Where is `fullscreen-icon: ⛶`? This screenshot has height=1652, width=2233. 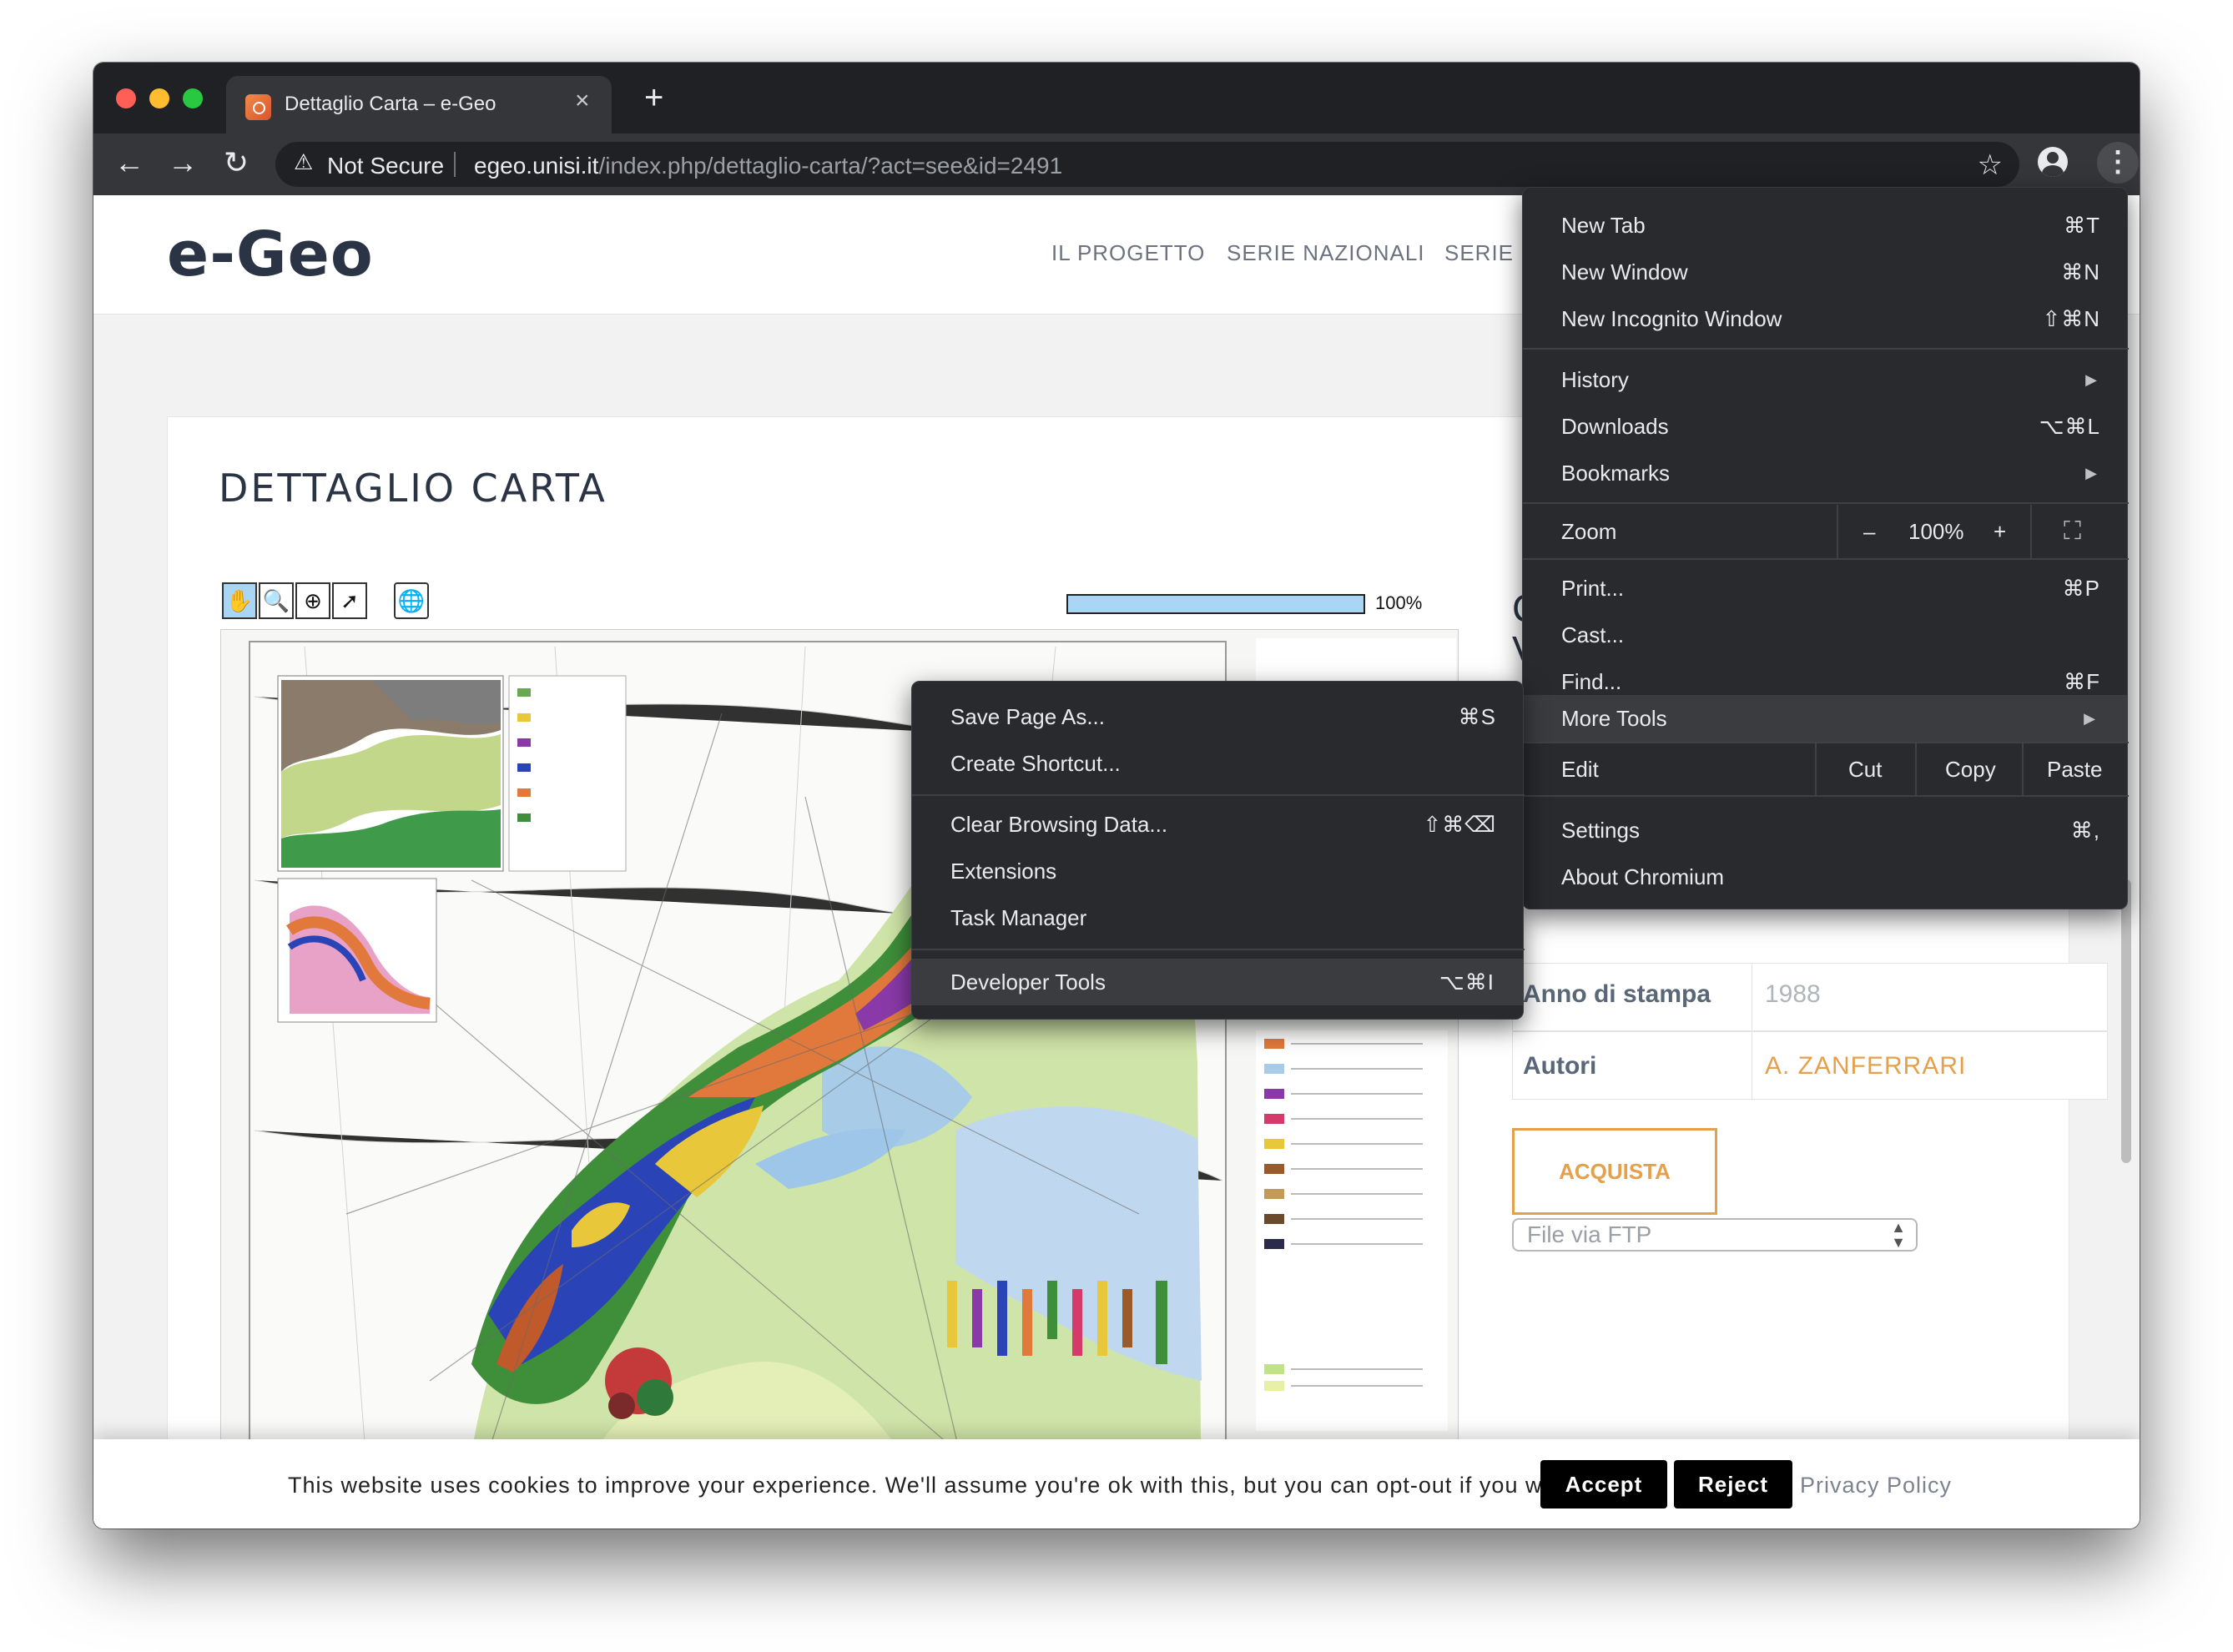
fullscreen-icon: ⛶ is located at coordinates (2072, 531).